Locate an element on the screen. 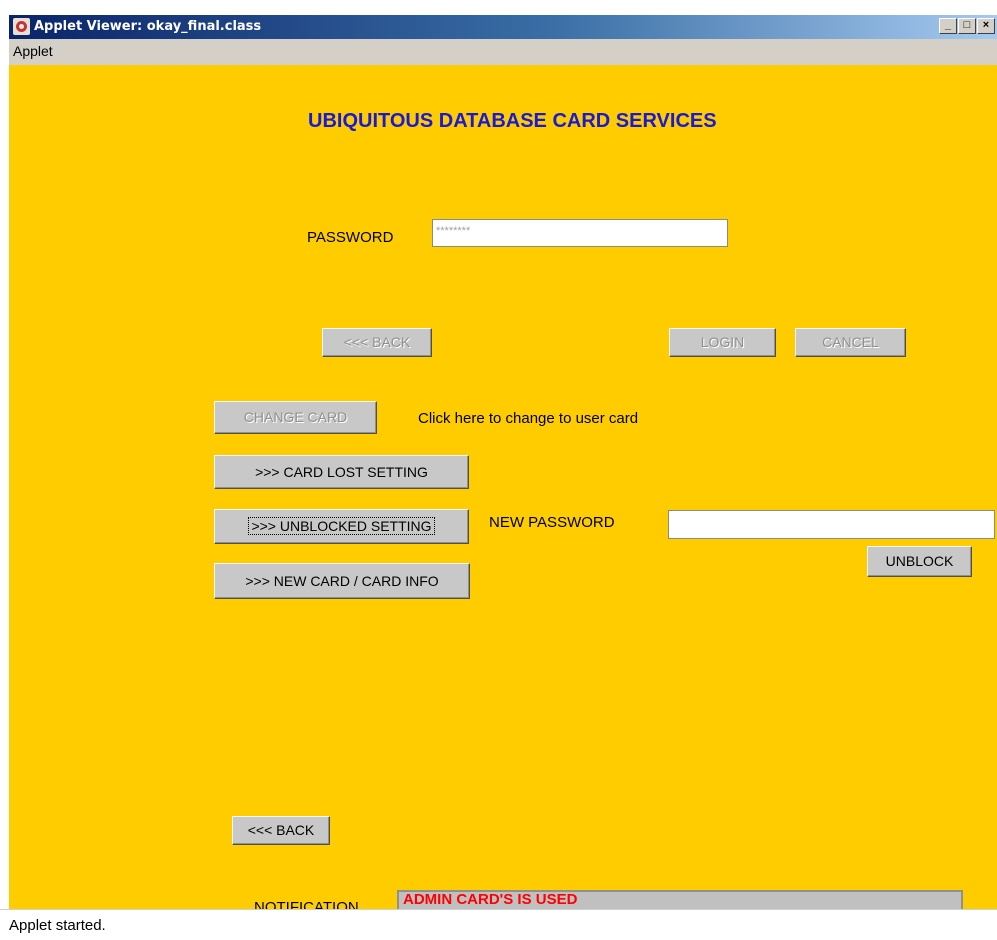 The height and width of the screenshot is (940, 997). new-password-field is located at coordinates (831, 524).